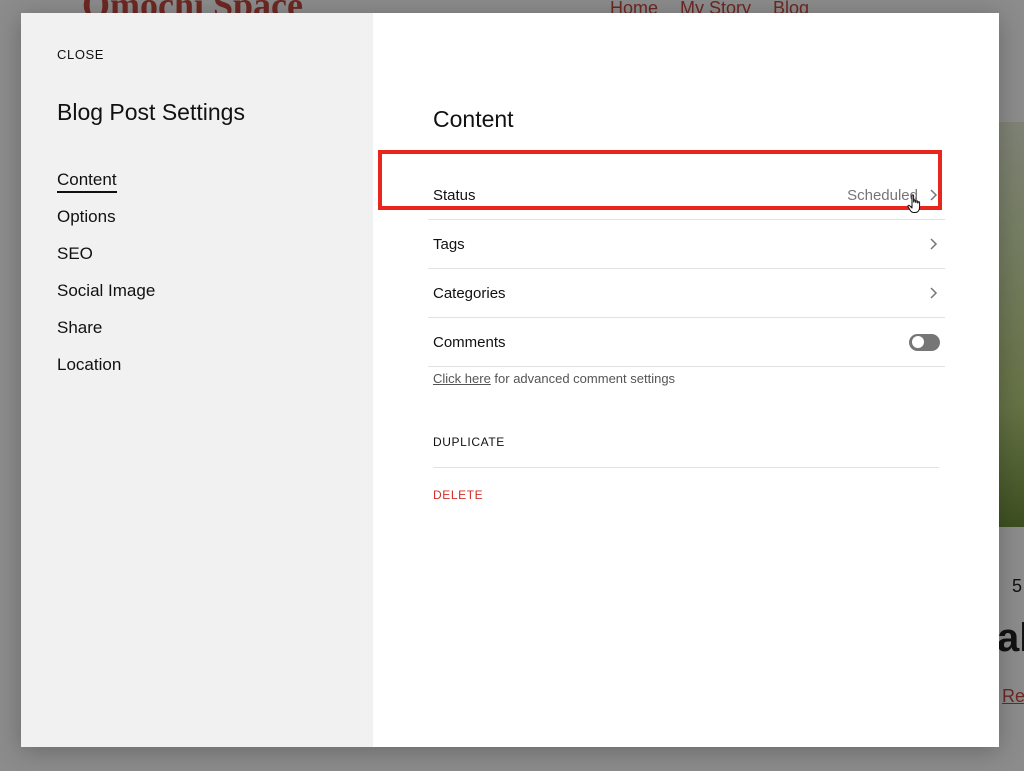 Image resolution: width=1024 pixels, height=771 pixels. What do you see at coordinates (583, 378) in the screenshot?
I see `comment-help-text: for advanced comment settings` at bounding box center [583, 378].